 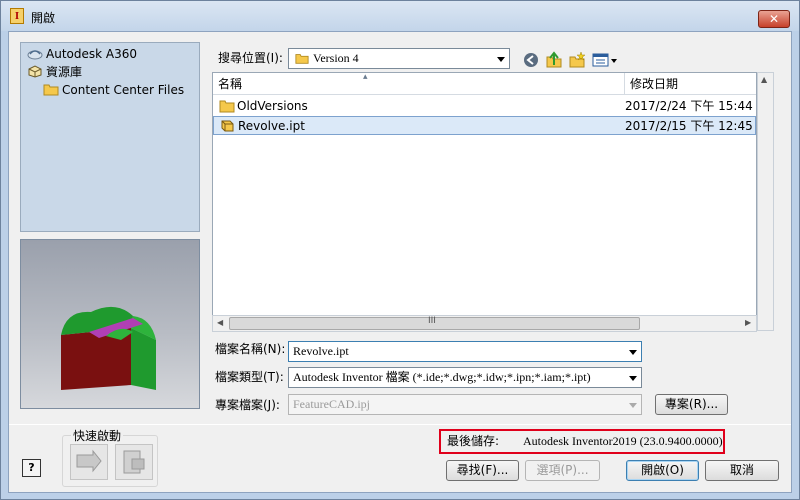 I want to click on scroll-up-icon: ▲, so click(x=764, y=79).